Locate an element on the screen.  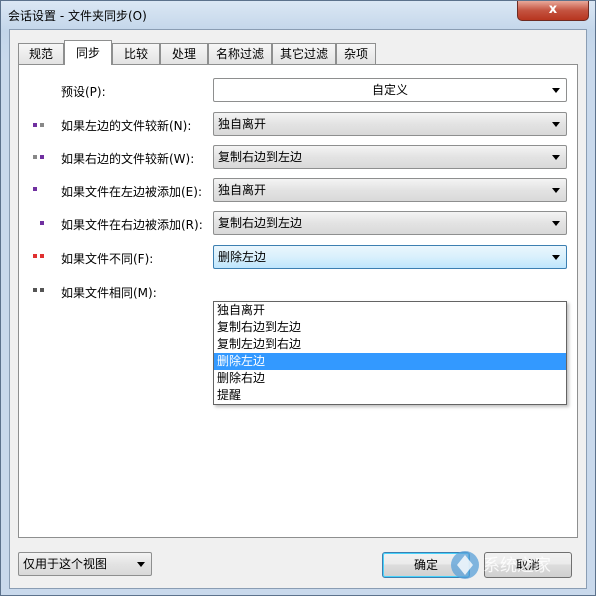
dropdown-option: 独自离开 is located at coordinates (390, 310).